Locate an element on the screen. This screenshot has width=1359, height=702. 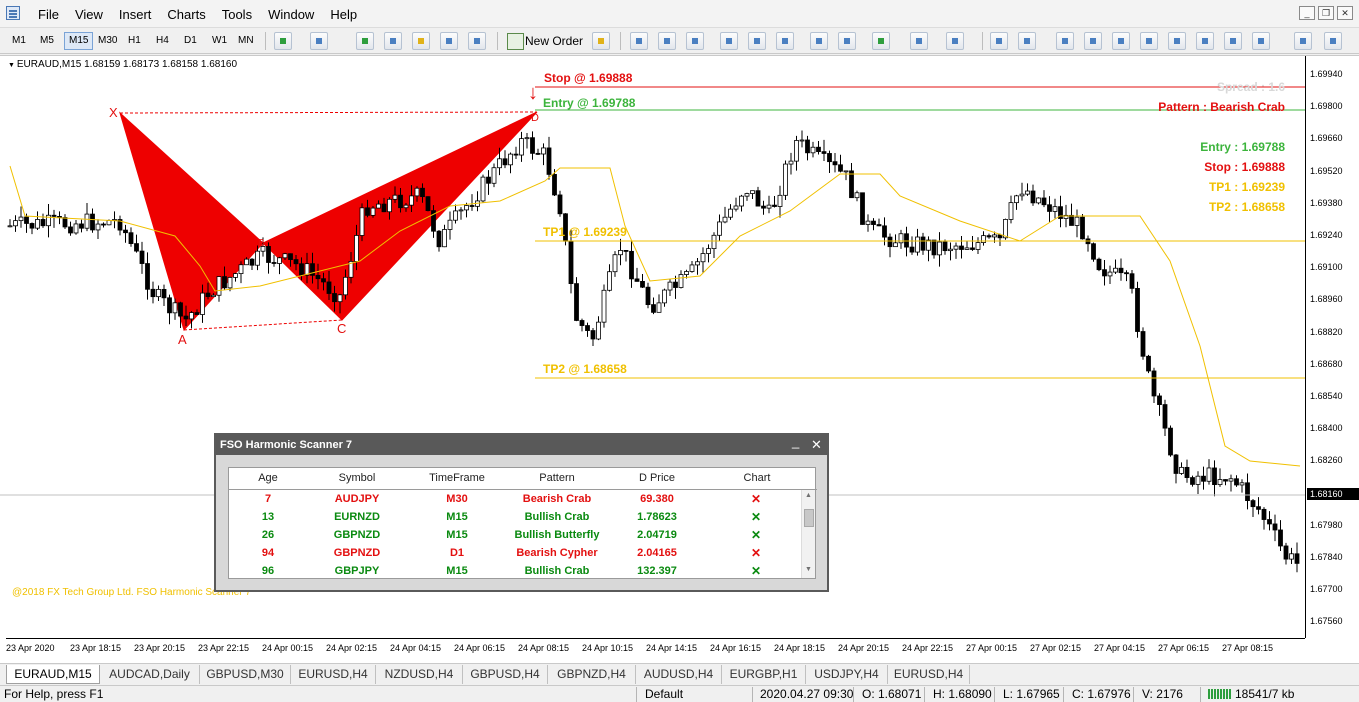
col-timeframe-header: TimeFrame is located at coordinates (457, 478).